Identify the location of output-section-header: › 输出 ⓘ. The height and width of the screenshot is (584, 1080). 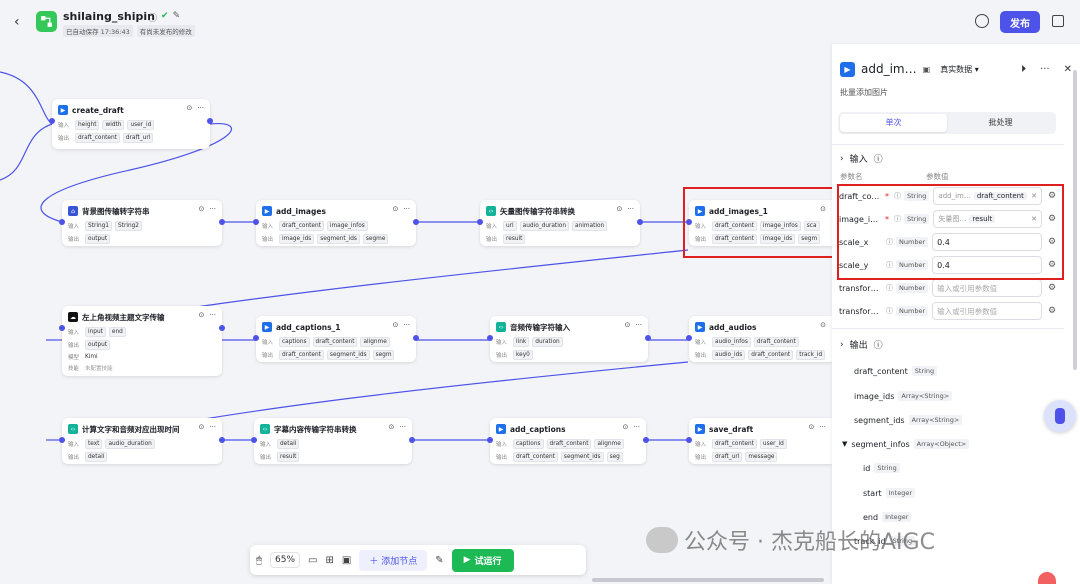
(861, 345).